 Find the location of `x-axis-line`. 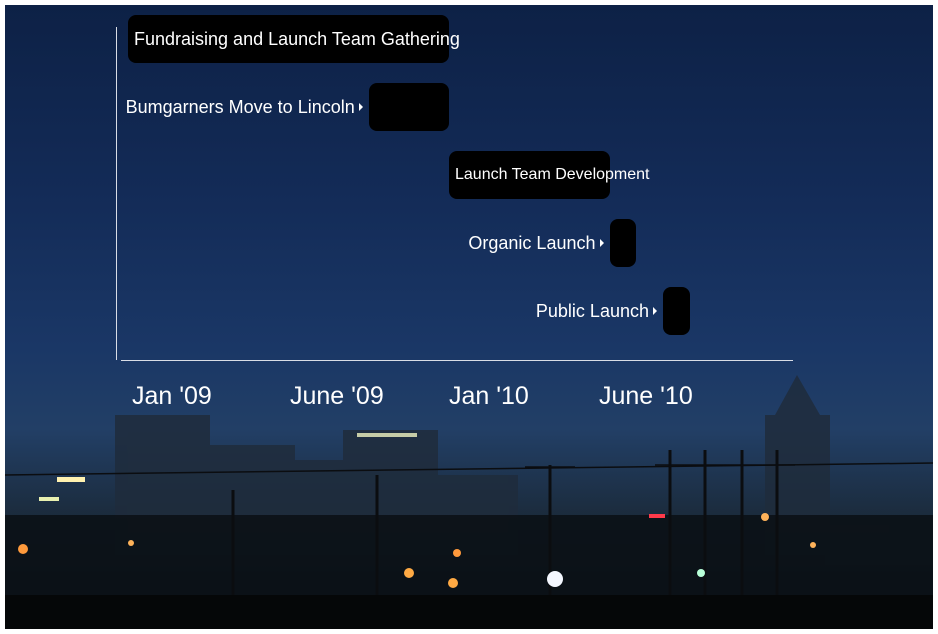

x-axis-line is located at coordinates (457, 360).